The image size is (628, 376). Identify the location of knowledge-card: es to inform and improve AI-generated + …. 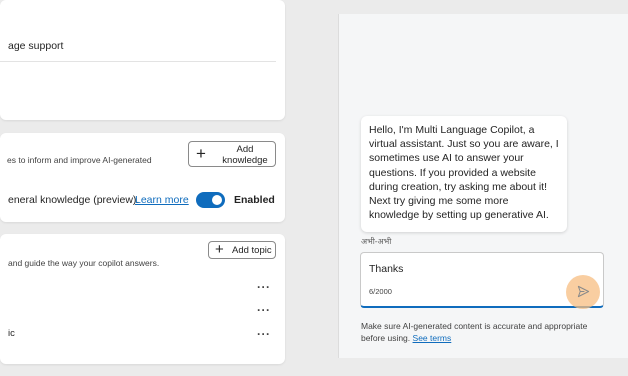
(142, 177).